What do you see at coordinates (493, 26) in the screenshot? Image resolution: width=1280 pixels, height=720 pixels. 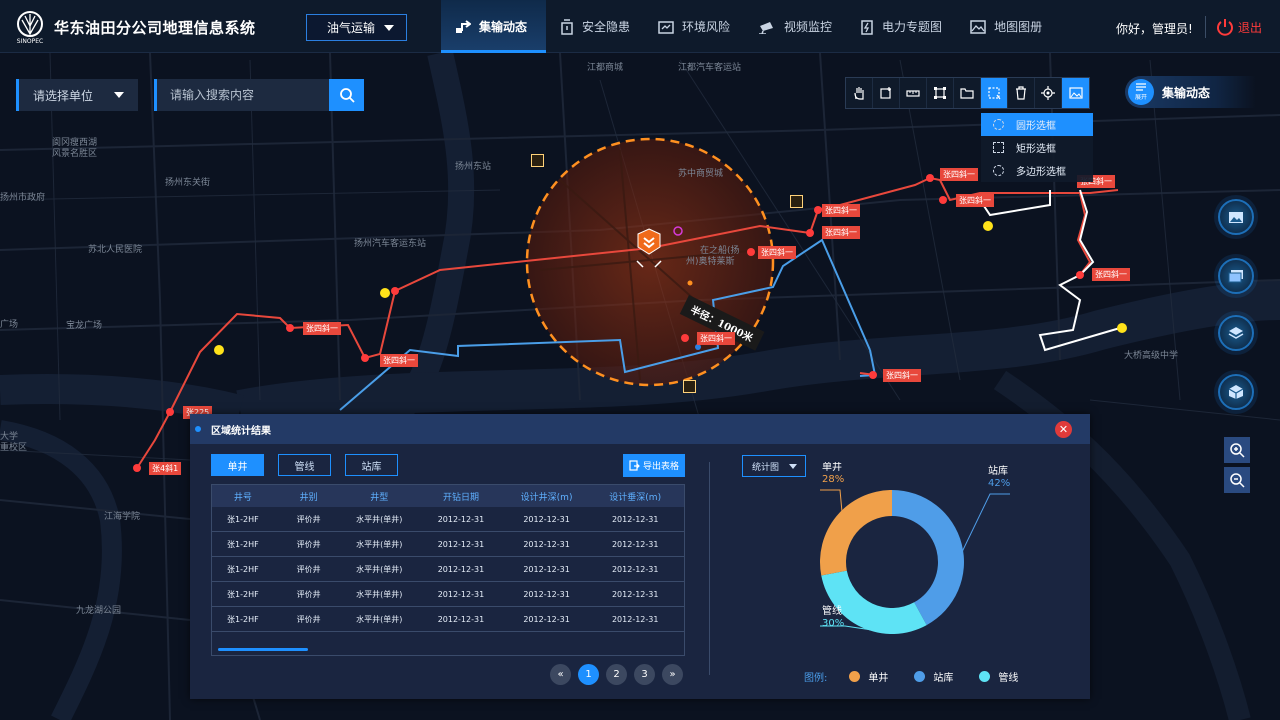 I see `nav-pipeline: 集输动态` at bounding box center [493, 26].